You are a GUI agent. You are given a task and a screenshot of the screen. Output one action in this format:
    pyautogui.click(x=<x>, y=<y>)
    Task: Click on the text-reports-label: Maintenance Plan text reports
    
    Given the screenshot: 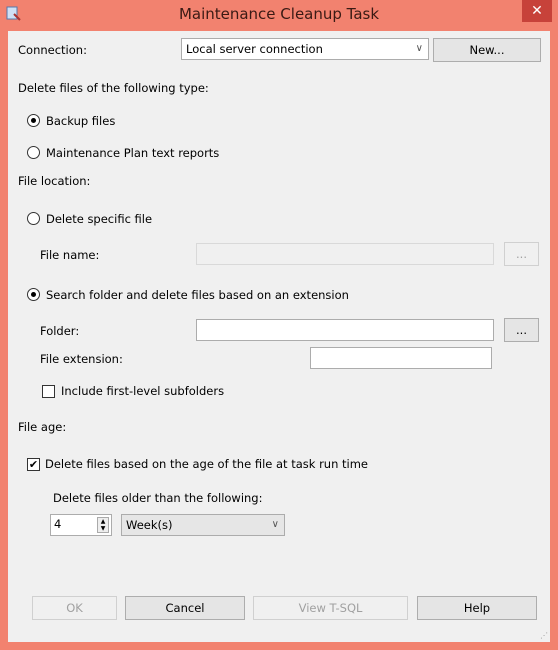 What is the action you would take?
    pyautogui.click(x=132, y=153)
    